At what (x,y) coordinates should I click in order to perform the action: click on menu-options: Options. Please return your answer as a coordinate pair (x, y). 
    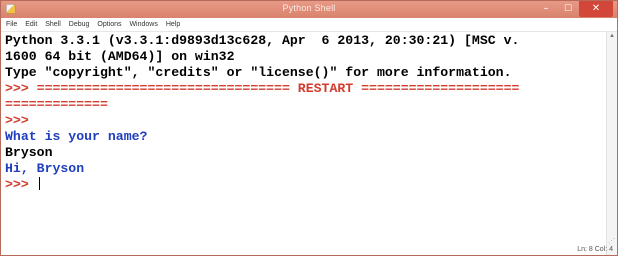
    Looking at the image, I should click on (109, 24).